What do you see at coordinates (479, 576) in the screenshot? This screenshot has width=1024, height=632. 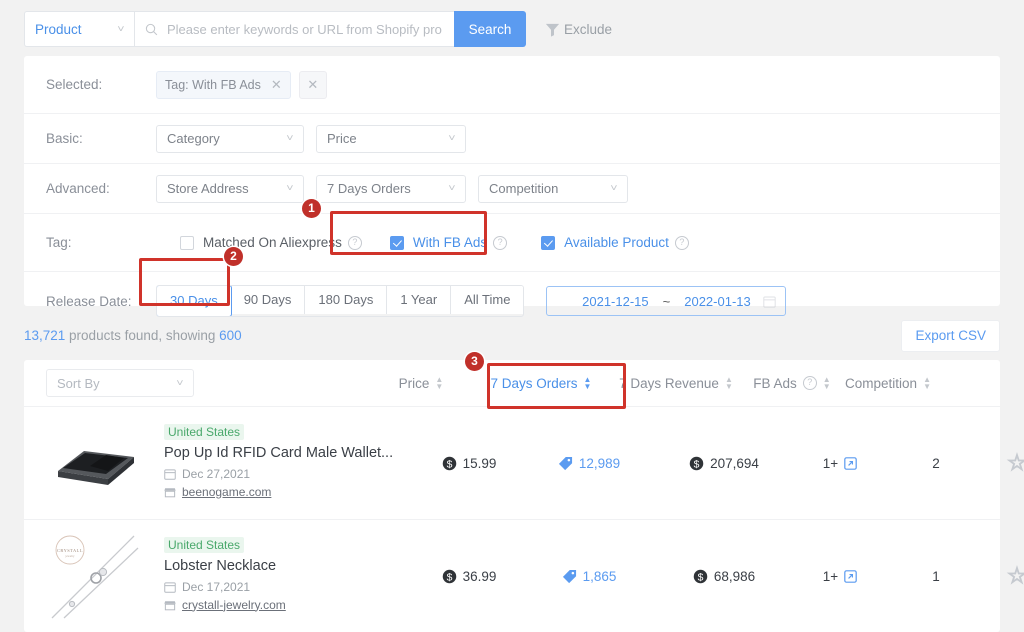 I see `cell-price-value: 36.99` at bounding box center [479, 576].